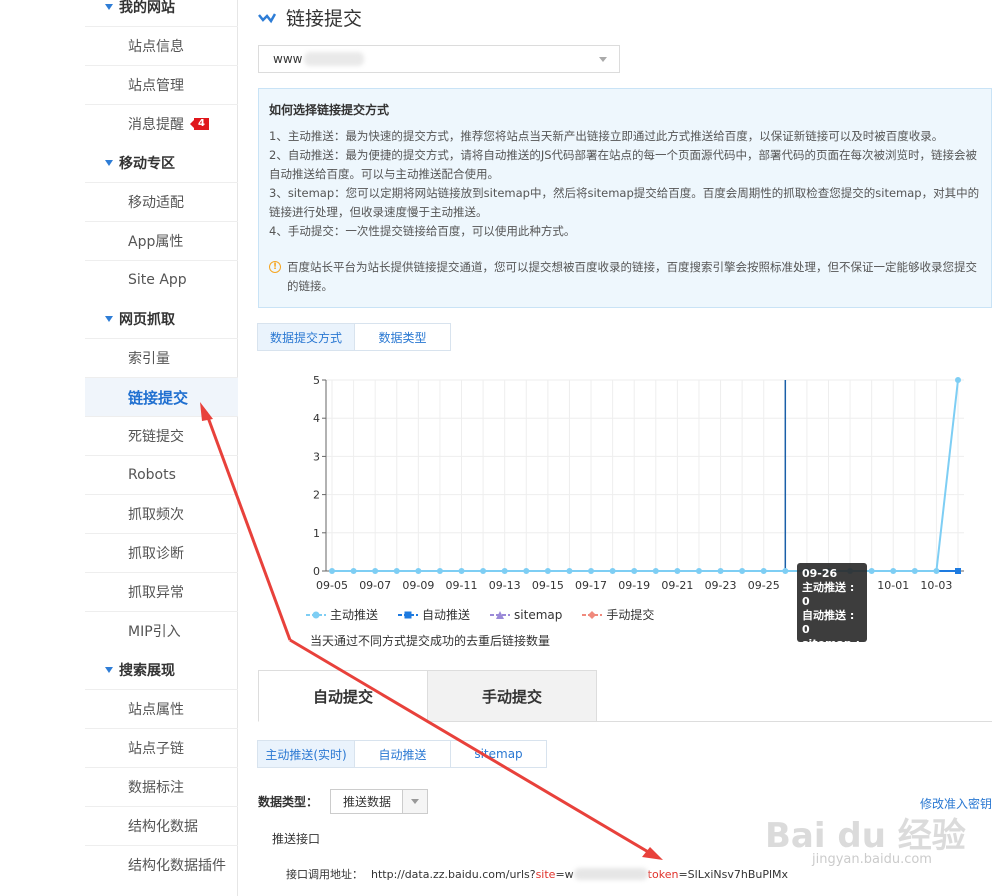 Image resolution: width=1000 pixels, height=896 pixels. I want to click on sidebar-item: 数据标注, so click(161, 786).